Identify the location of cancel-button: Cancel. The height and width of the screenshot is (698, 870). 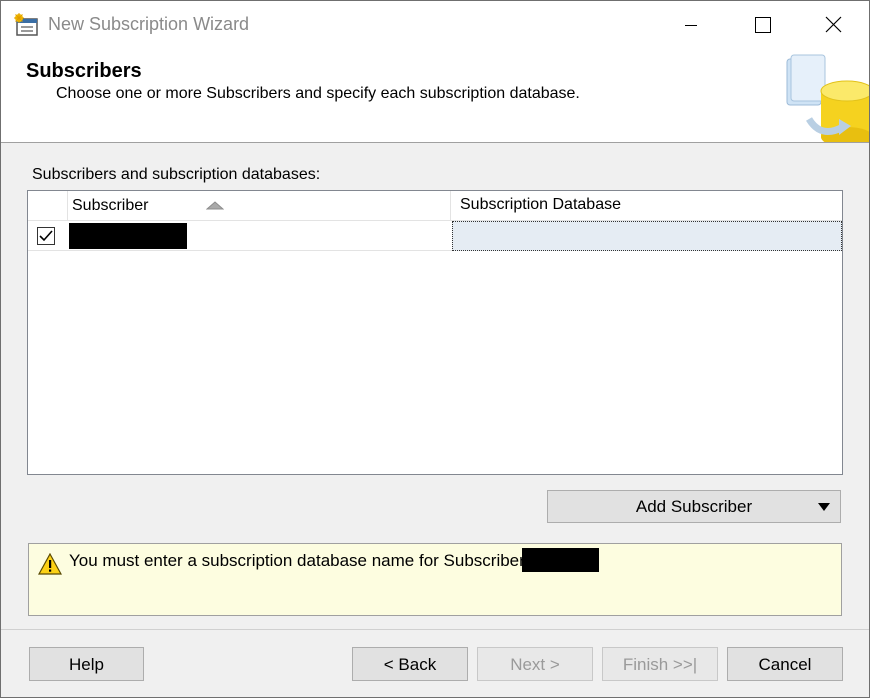
(785, 664).